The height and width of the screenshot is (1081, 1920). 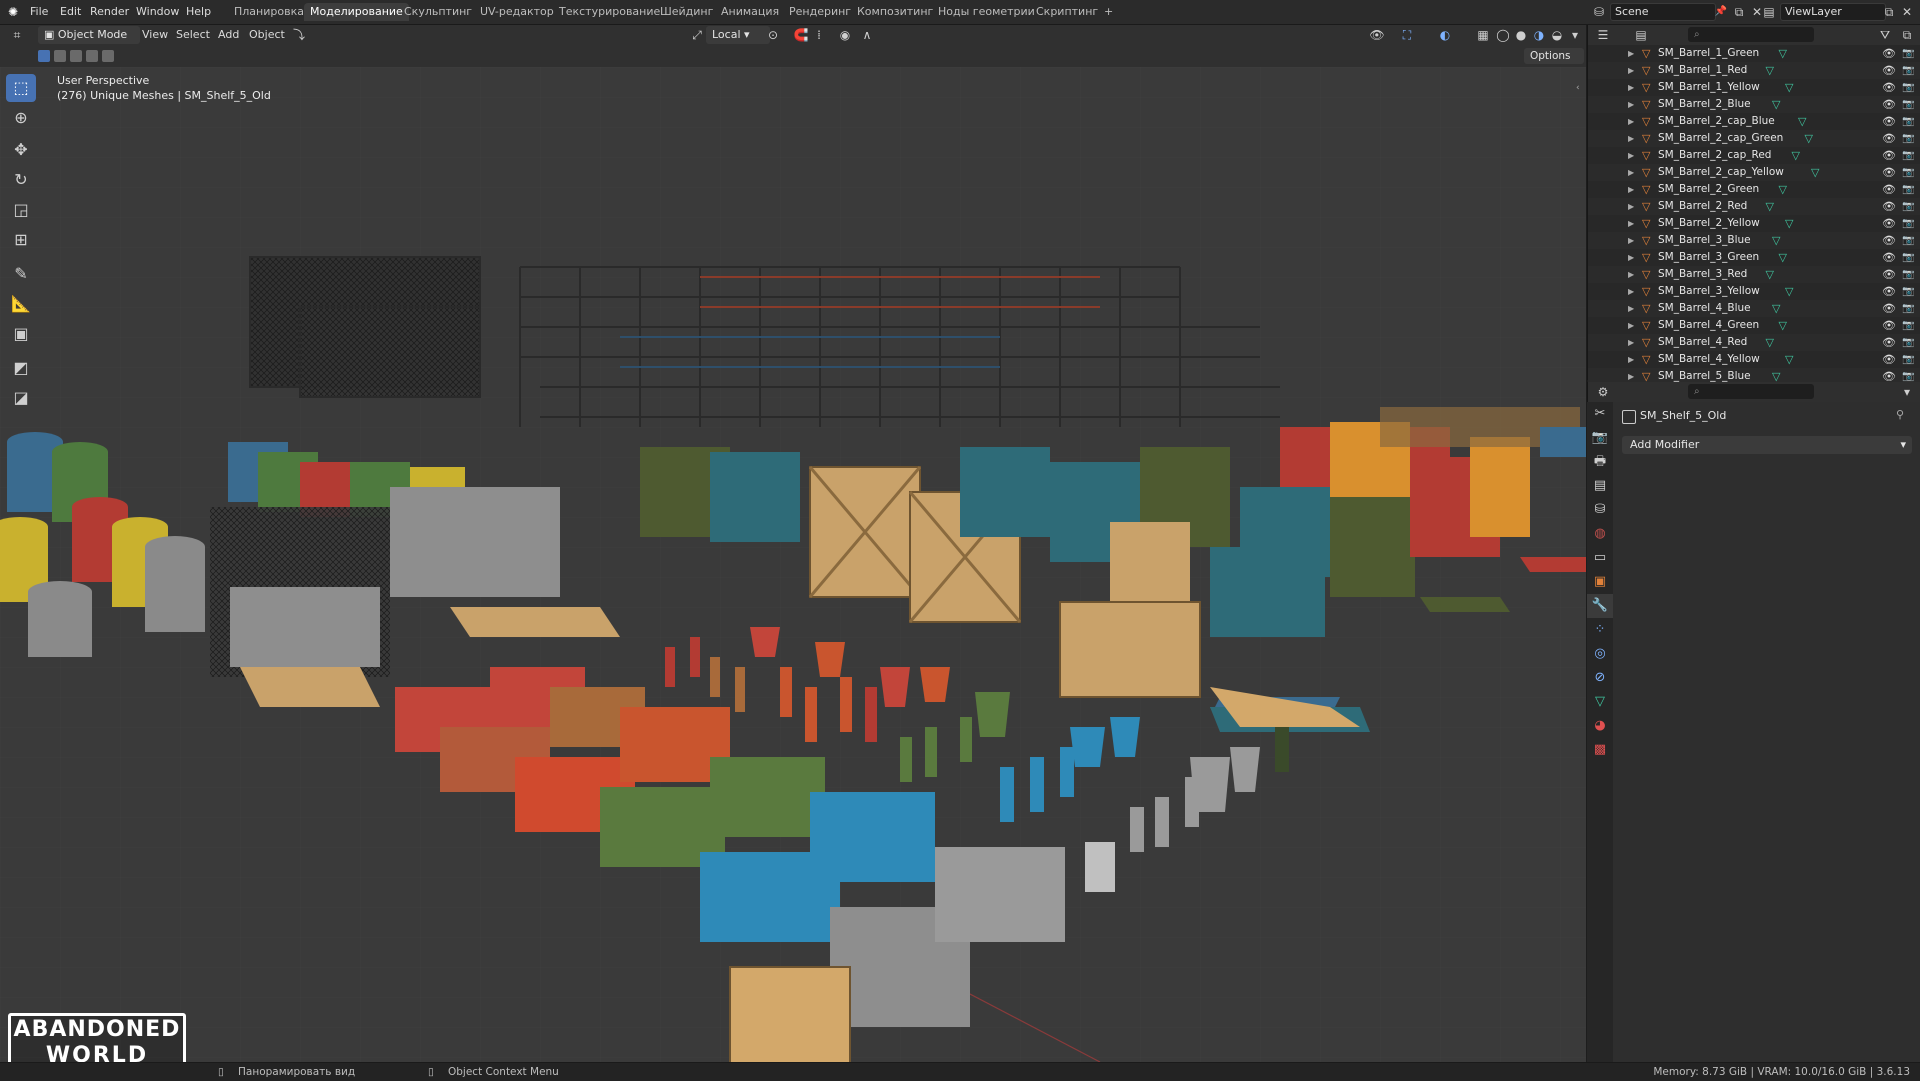 I want to click on outliner-row: ▶ ▽ SM_Barrel_2_Blue ▽ 👁 📷, so click(x=1754, y=104).